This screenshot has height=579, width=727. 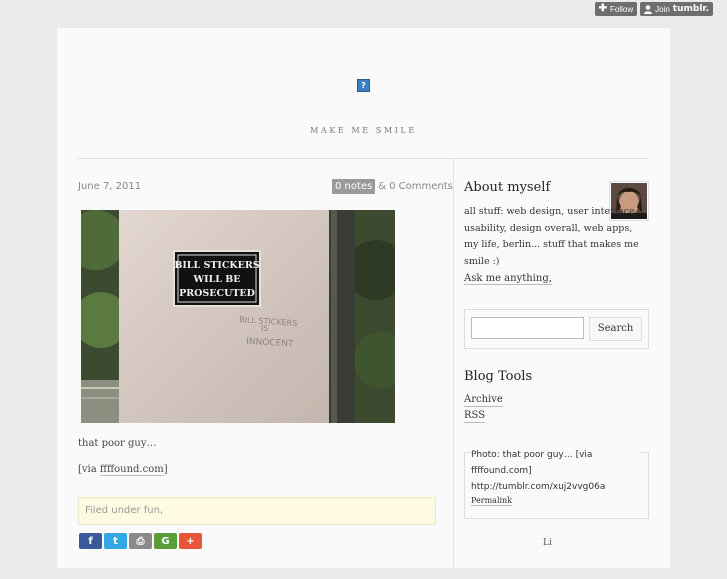 I want to click on sign-line-3: PROSECUTED, so click(x=217, y=293).